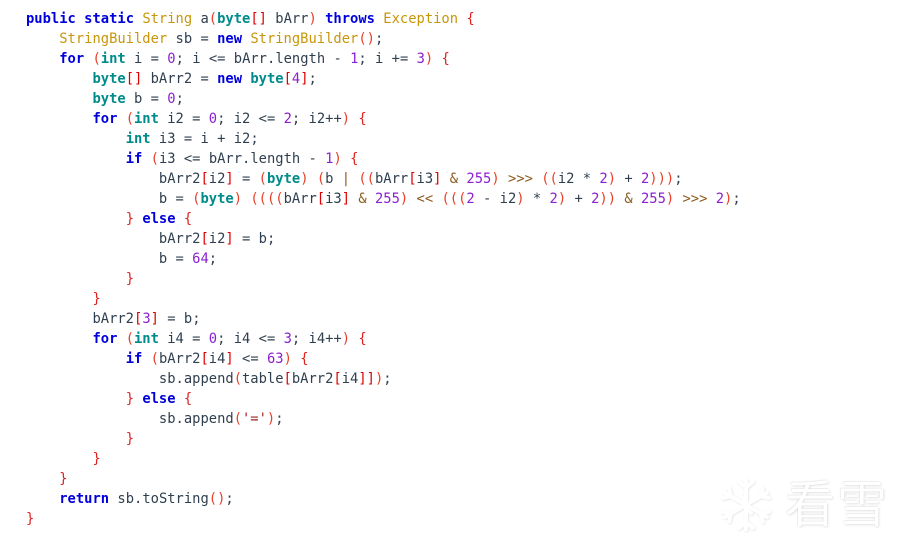 The image size is (907, 540). I want to click on code-line-13: b = 64;, so click(188, 259).